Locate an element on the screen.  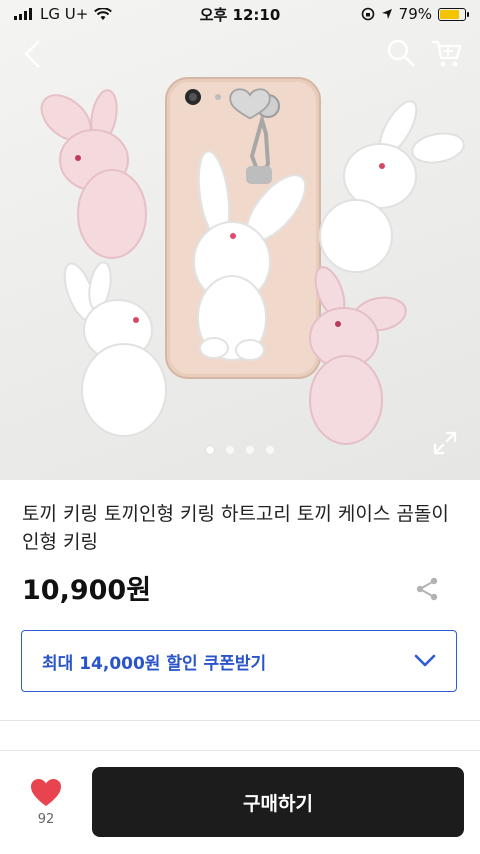
bottom-action-bar: 92 구매하기 is located at coordinates (240, 803).